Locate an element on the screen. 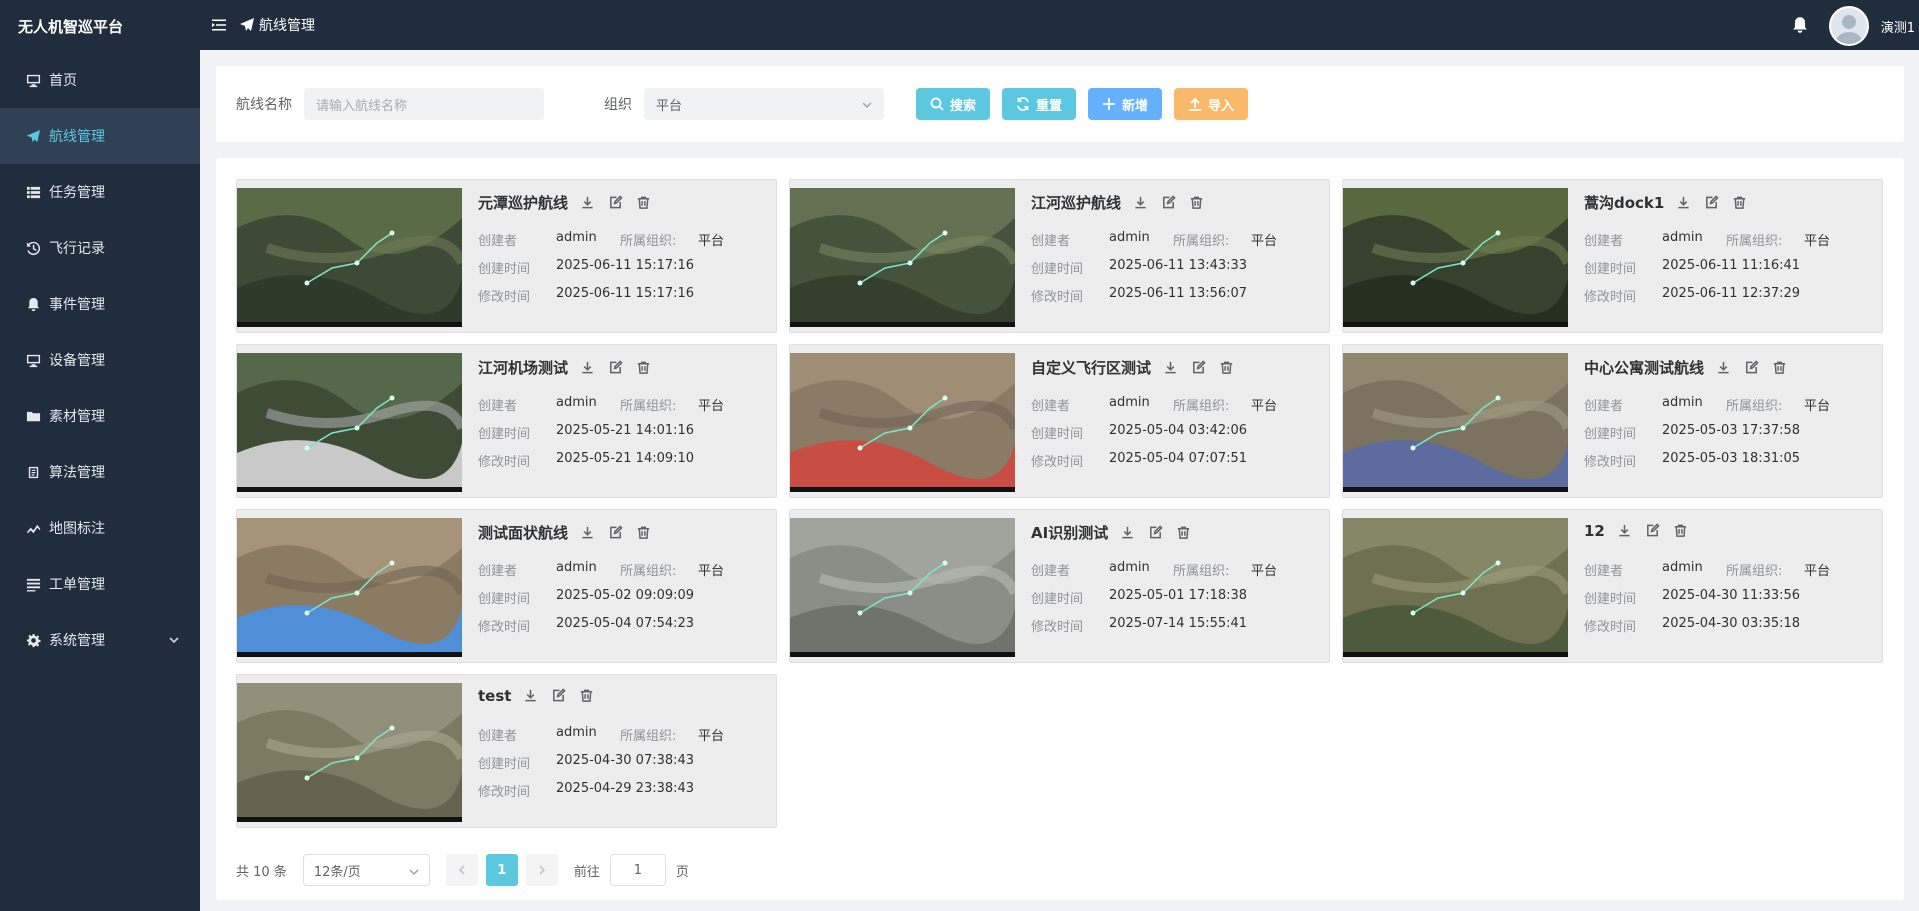  sidebar-item-routes: 航线管理 is located at coordinates (100, 136).